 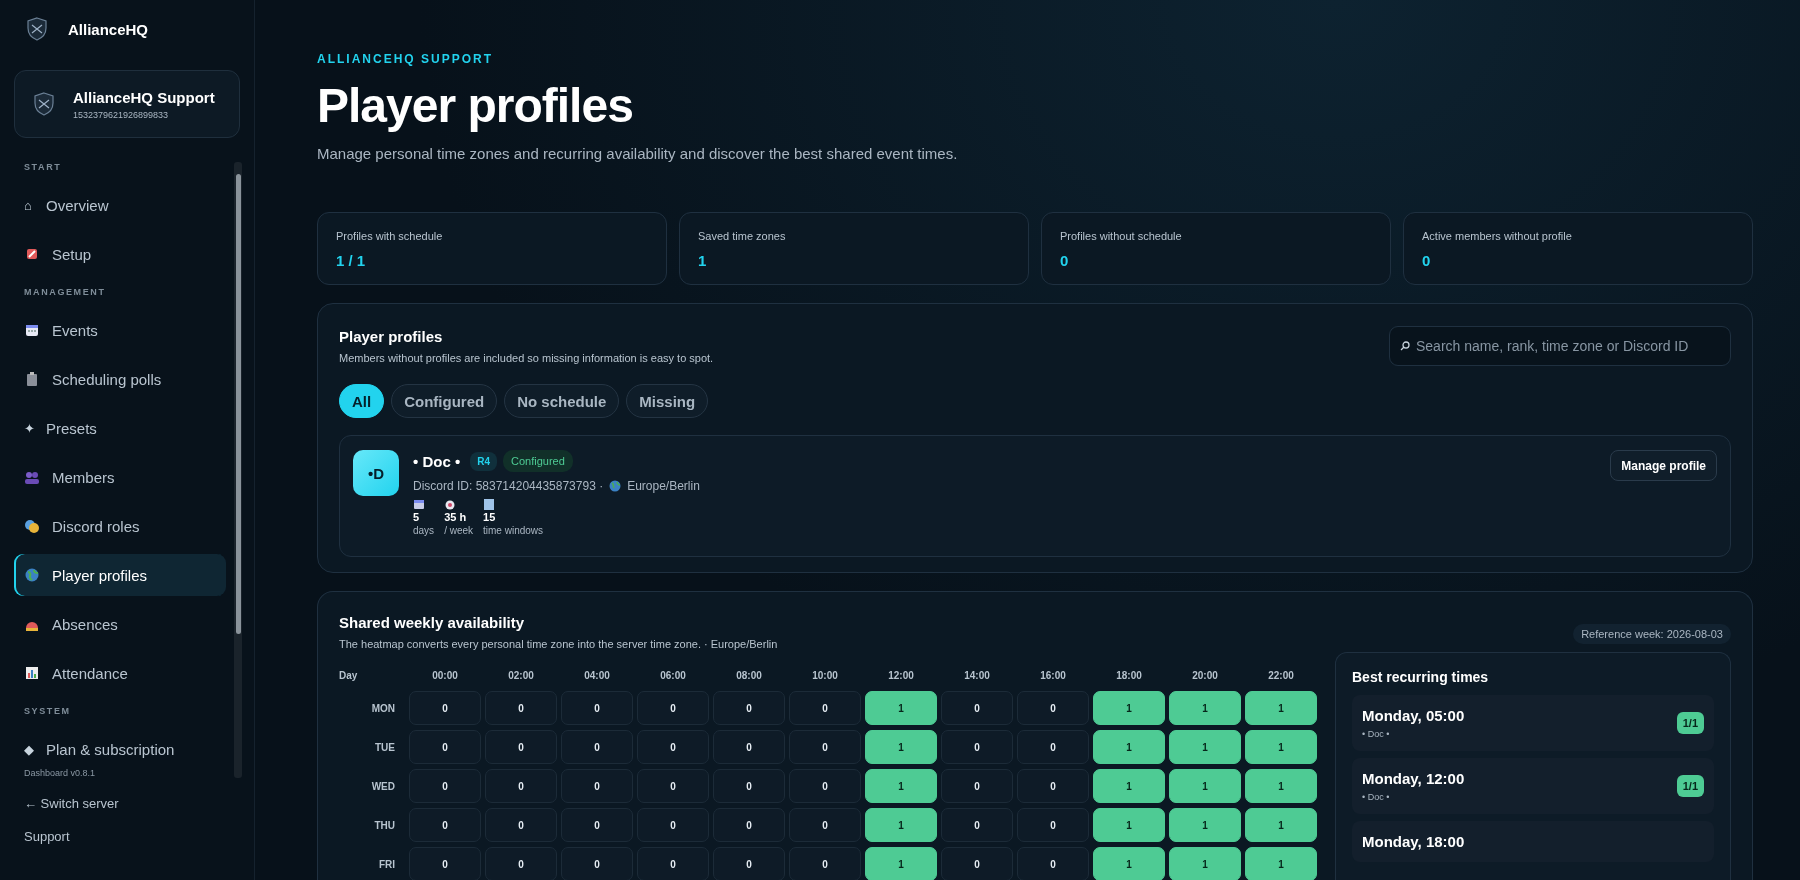 I want to click on nav-item: ◆ Plan & subscription, so click(x=120, y=749).